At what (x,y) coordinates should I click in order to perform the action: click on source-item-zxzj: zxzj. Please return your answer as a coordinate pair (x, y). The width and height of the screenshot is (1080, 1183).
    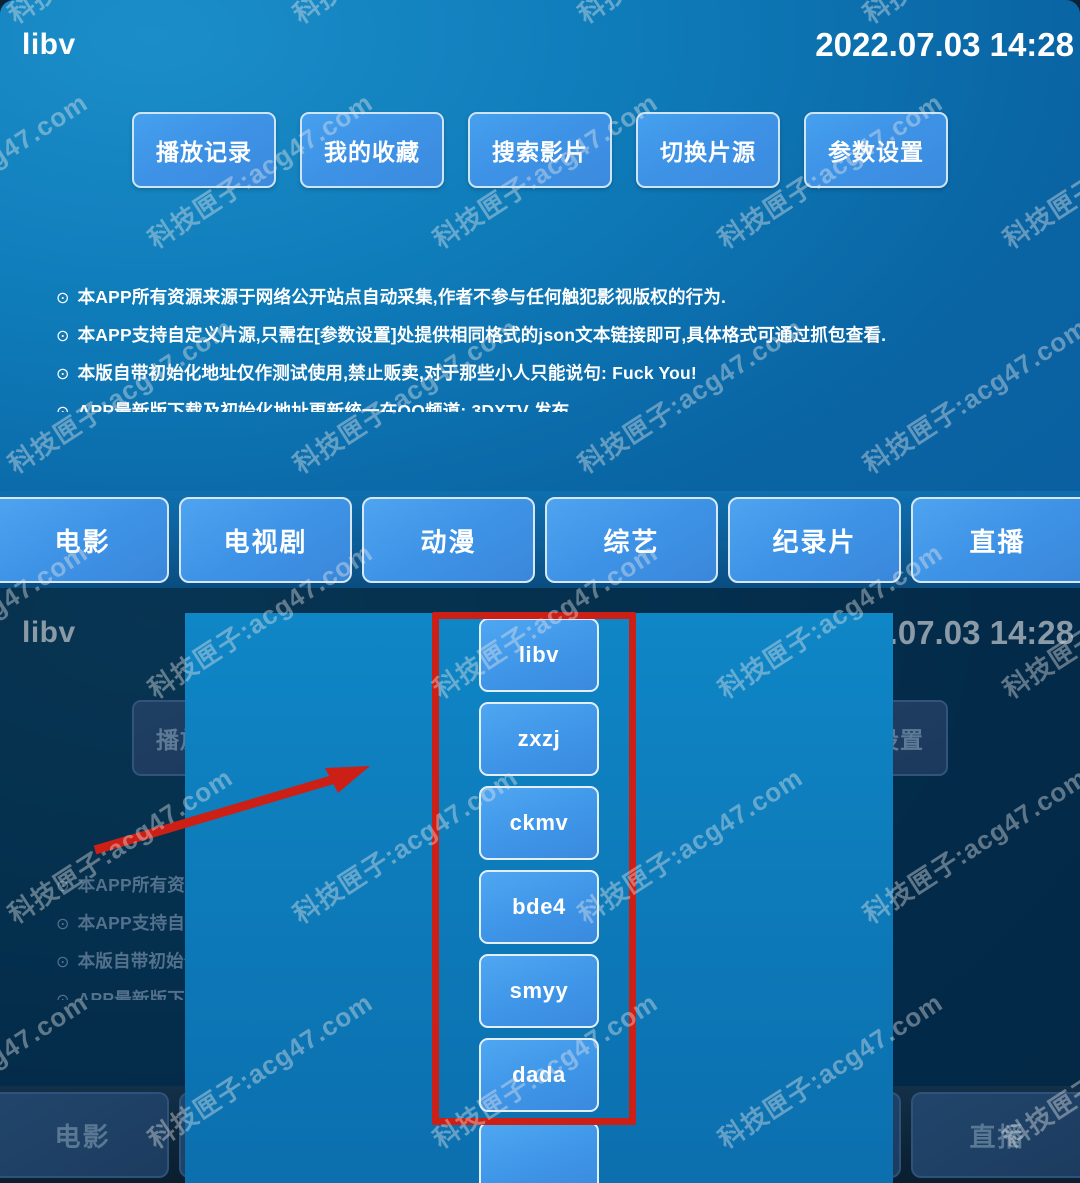
    Looking at the image, I should click on (539, 739).